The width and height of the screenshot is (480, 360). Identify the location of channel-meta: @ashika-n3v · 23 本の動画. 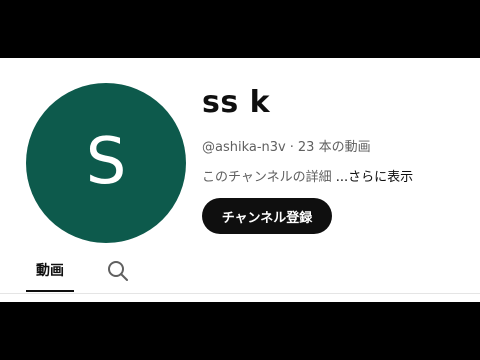
(286, 145).